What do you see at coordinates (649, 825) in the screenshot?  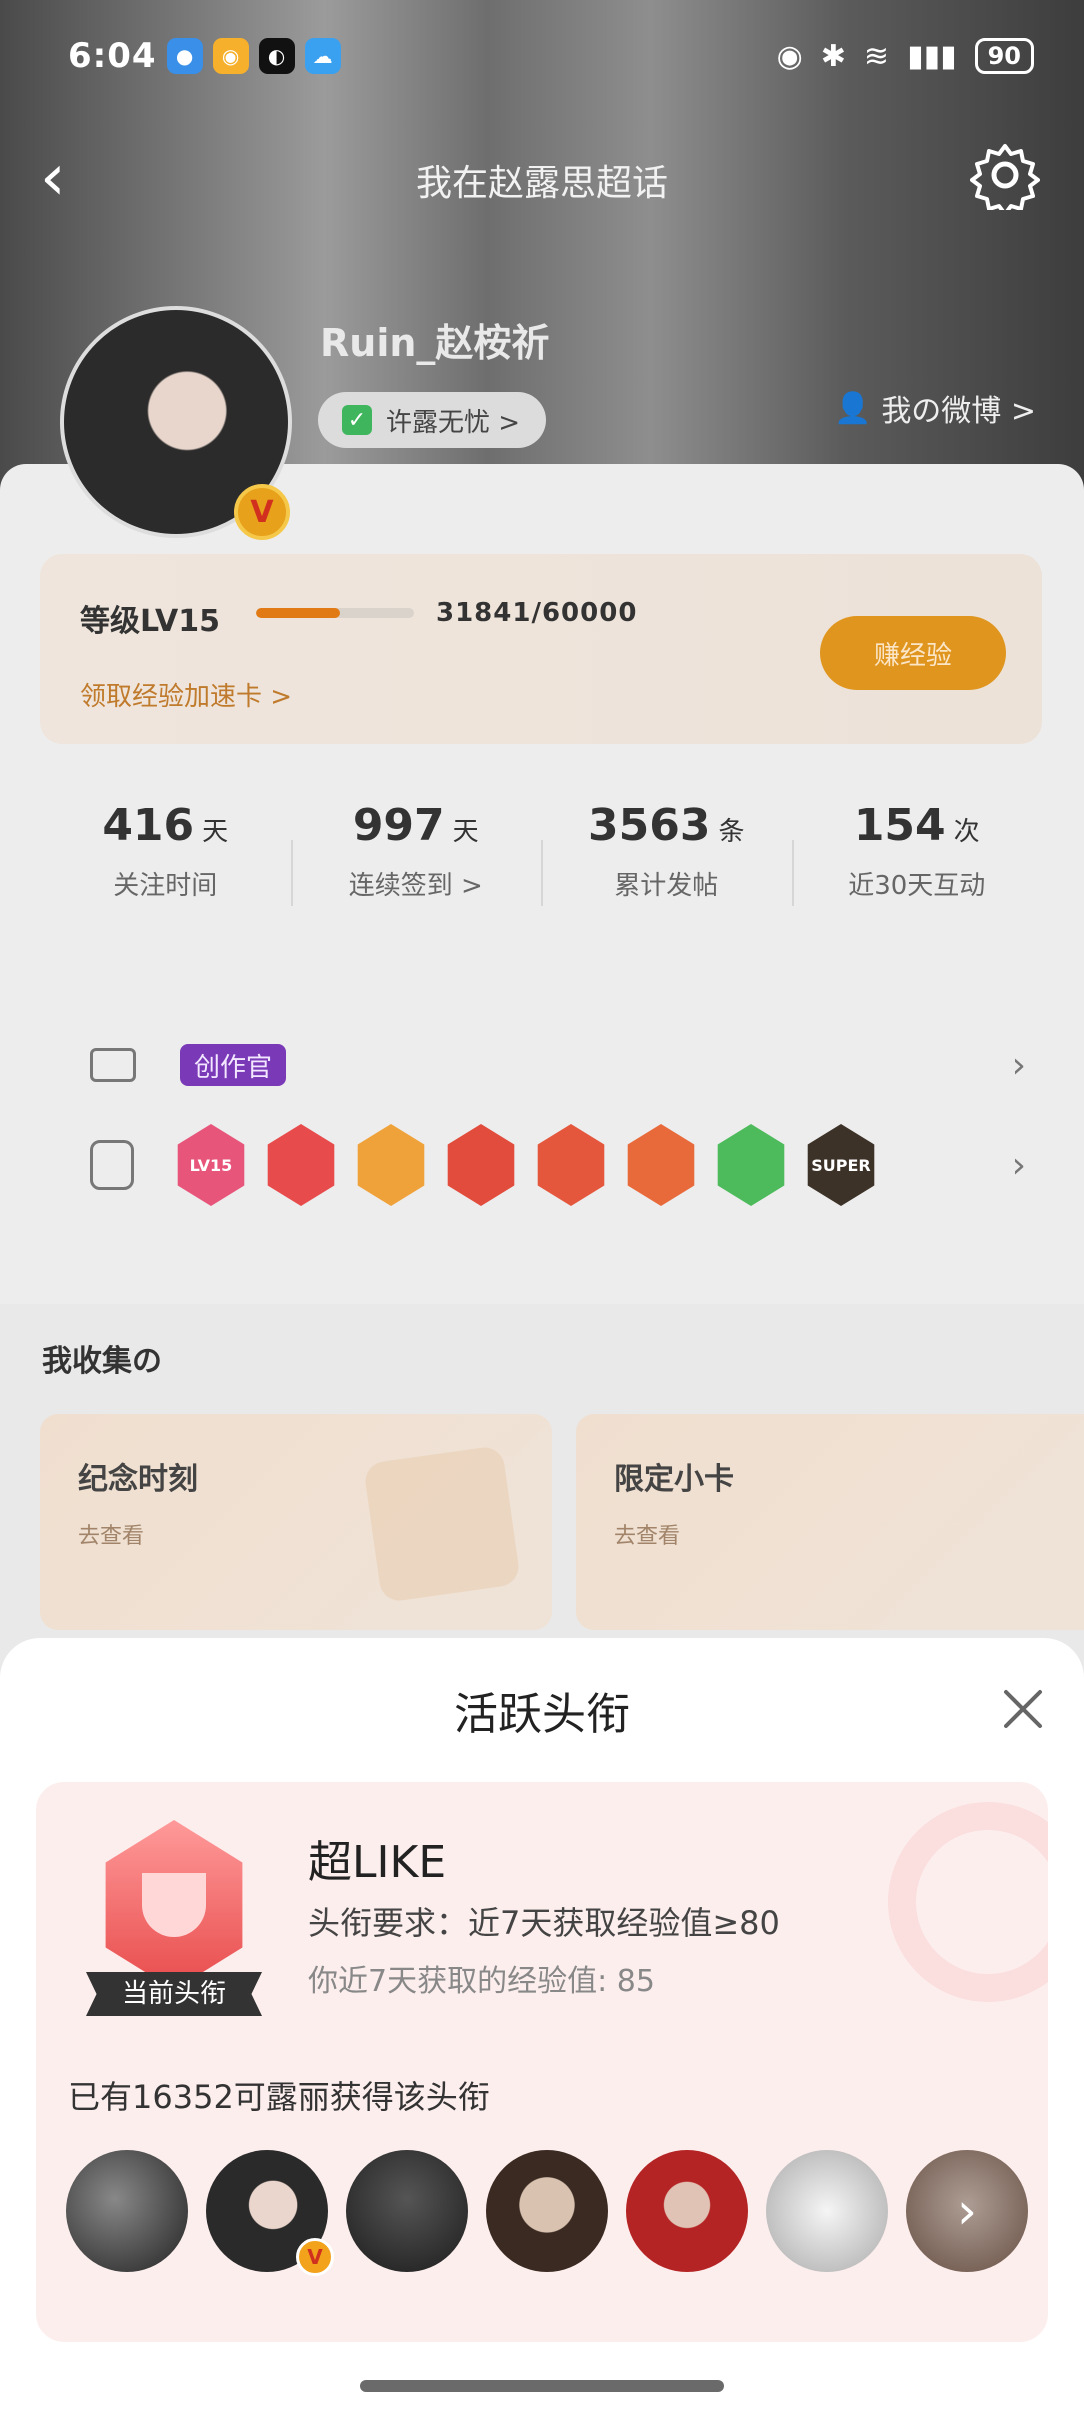 I see `stat-number: 3563` at bounding box center [649, 825].